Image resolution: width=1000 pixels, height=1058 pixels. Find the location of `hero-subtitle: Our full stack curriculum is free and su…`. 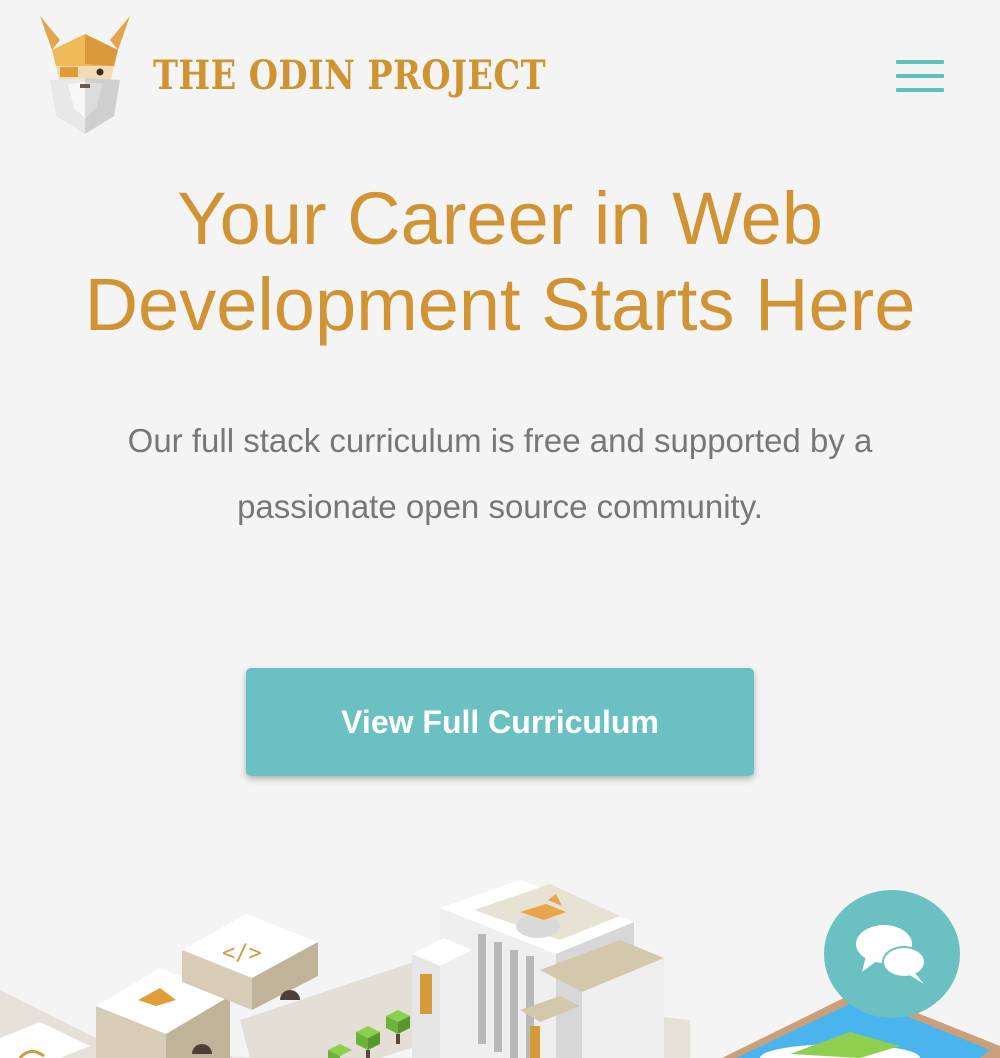

hero-subtitle: Our full stack curriculum is free and su… is located at coordinates (500, 474).